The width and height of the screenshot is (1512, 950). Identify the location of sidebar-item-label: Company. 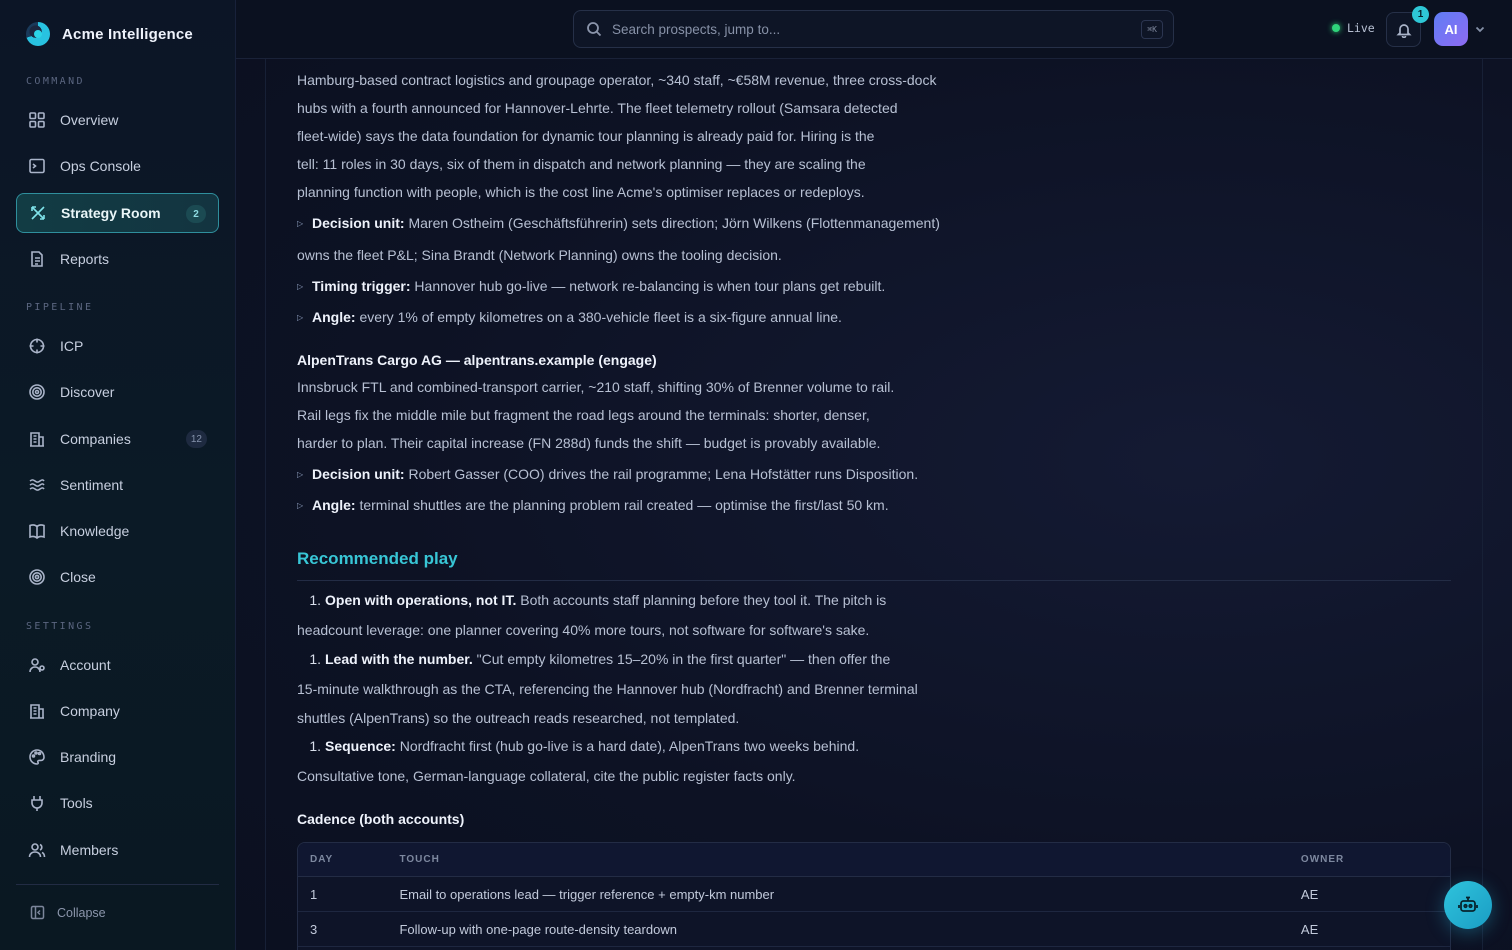
(90, 711).